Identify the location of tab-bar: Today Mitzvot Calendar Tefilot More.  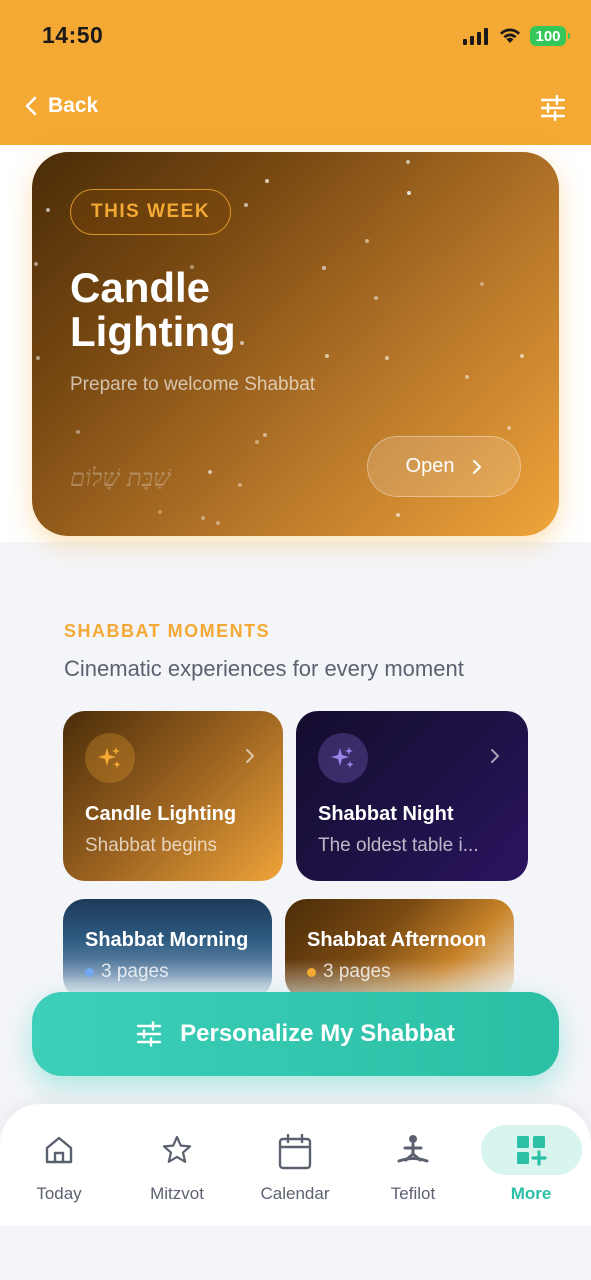
(295, 1165).